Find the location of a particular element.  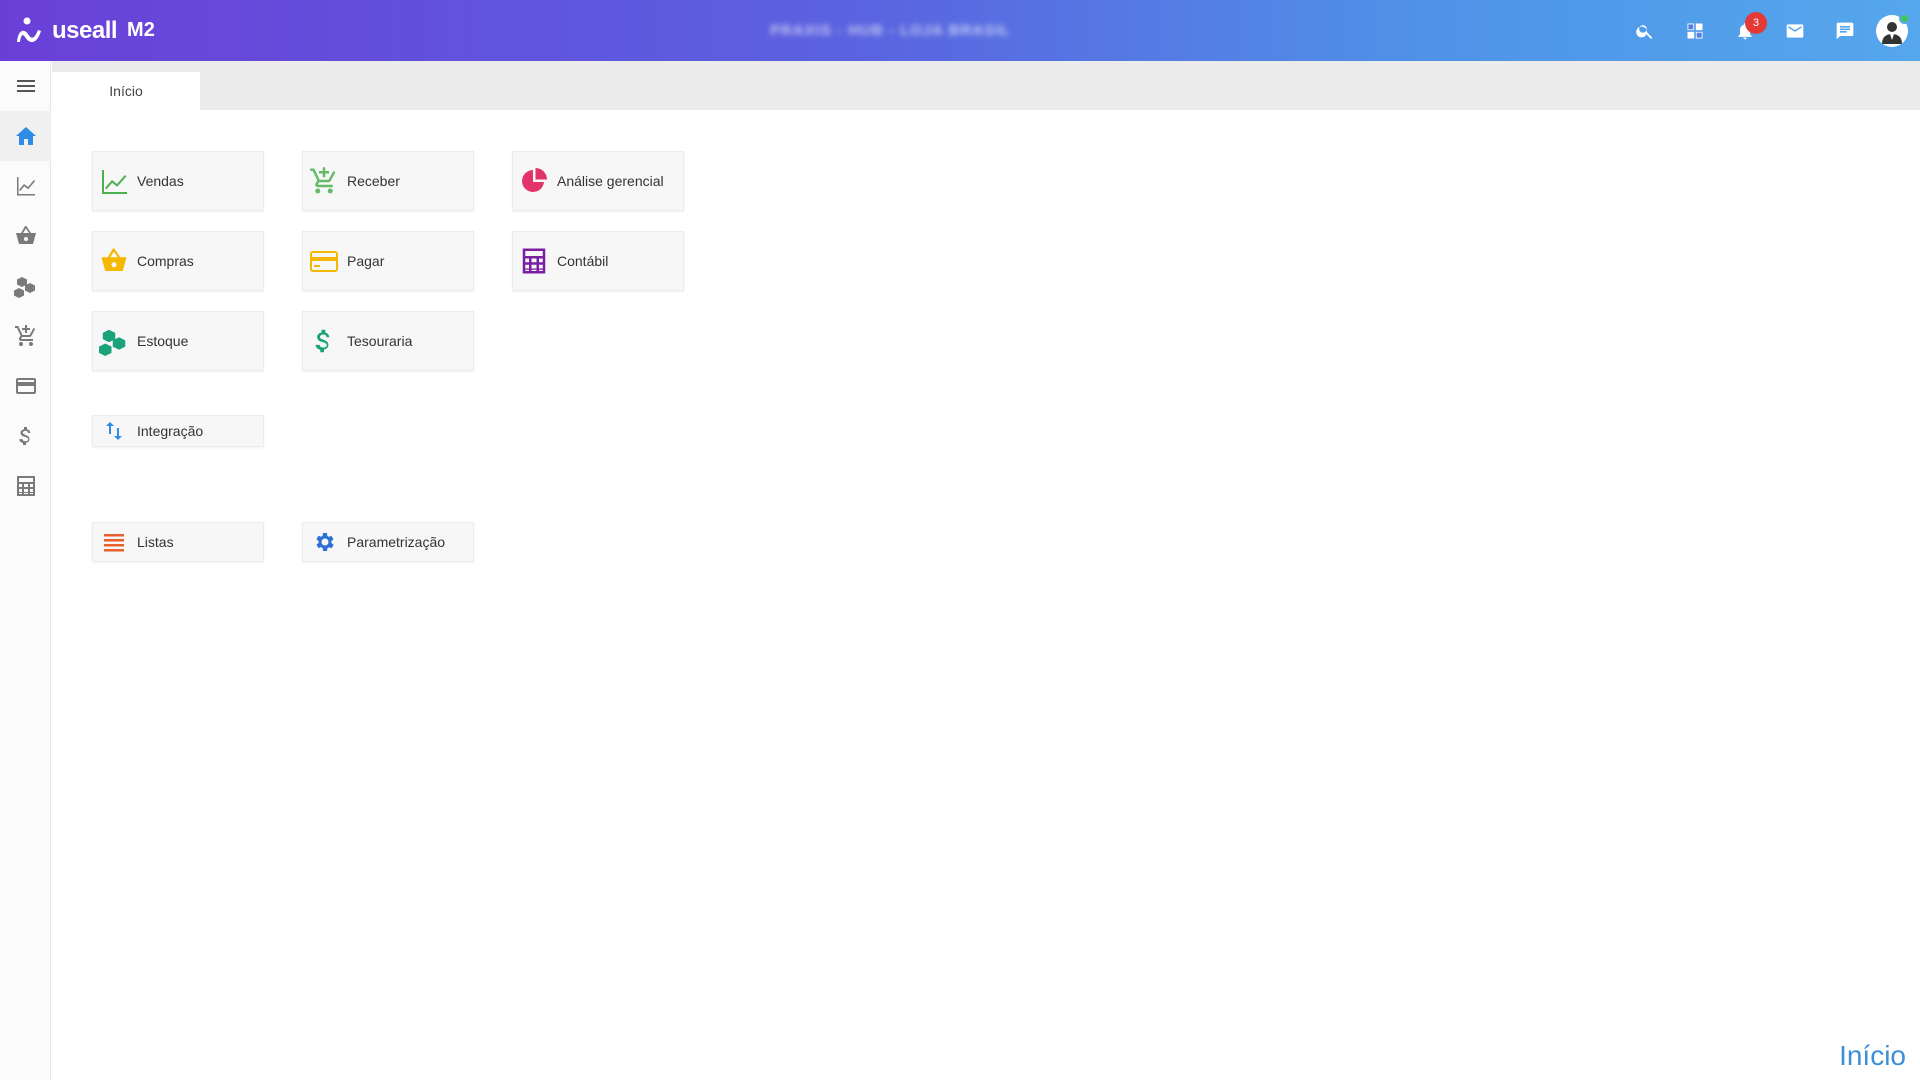

tile-estoque: Estoque is located at coordinates (178, 341).